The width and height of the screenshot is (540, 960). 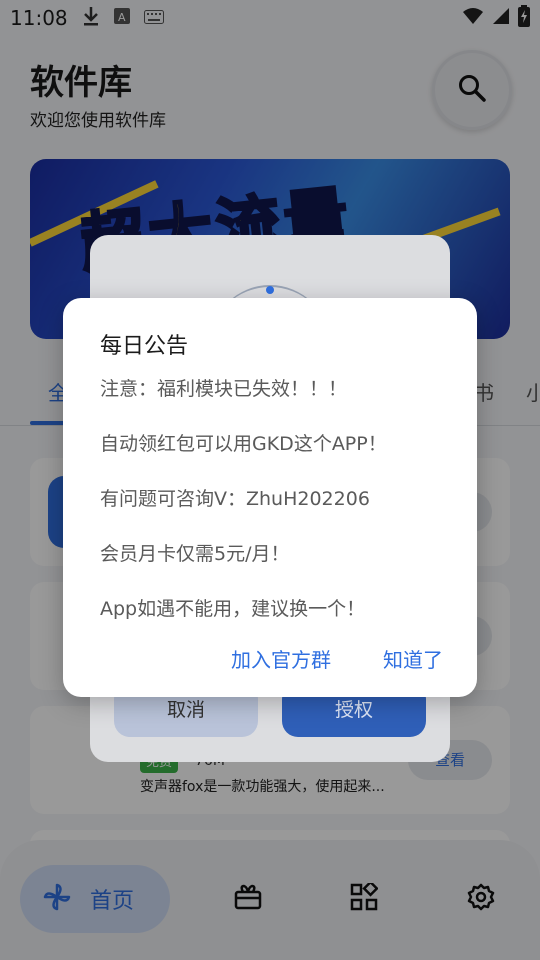 What do you see at coordinates (413, 658) in the screenshot?
I see `ok-button: 知道了` at bounding box center [413, 658].